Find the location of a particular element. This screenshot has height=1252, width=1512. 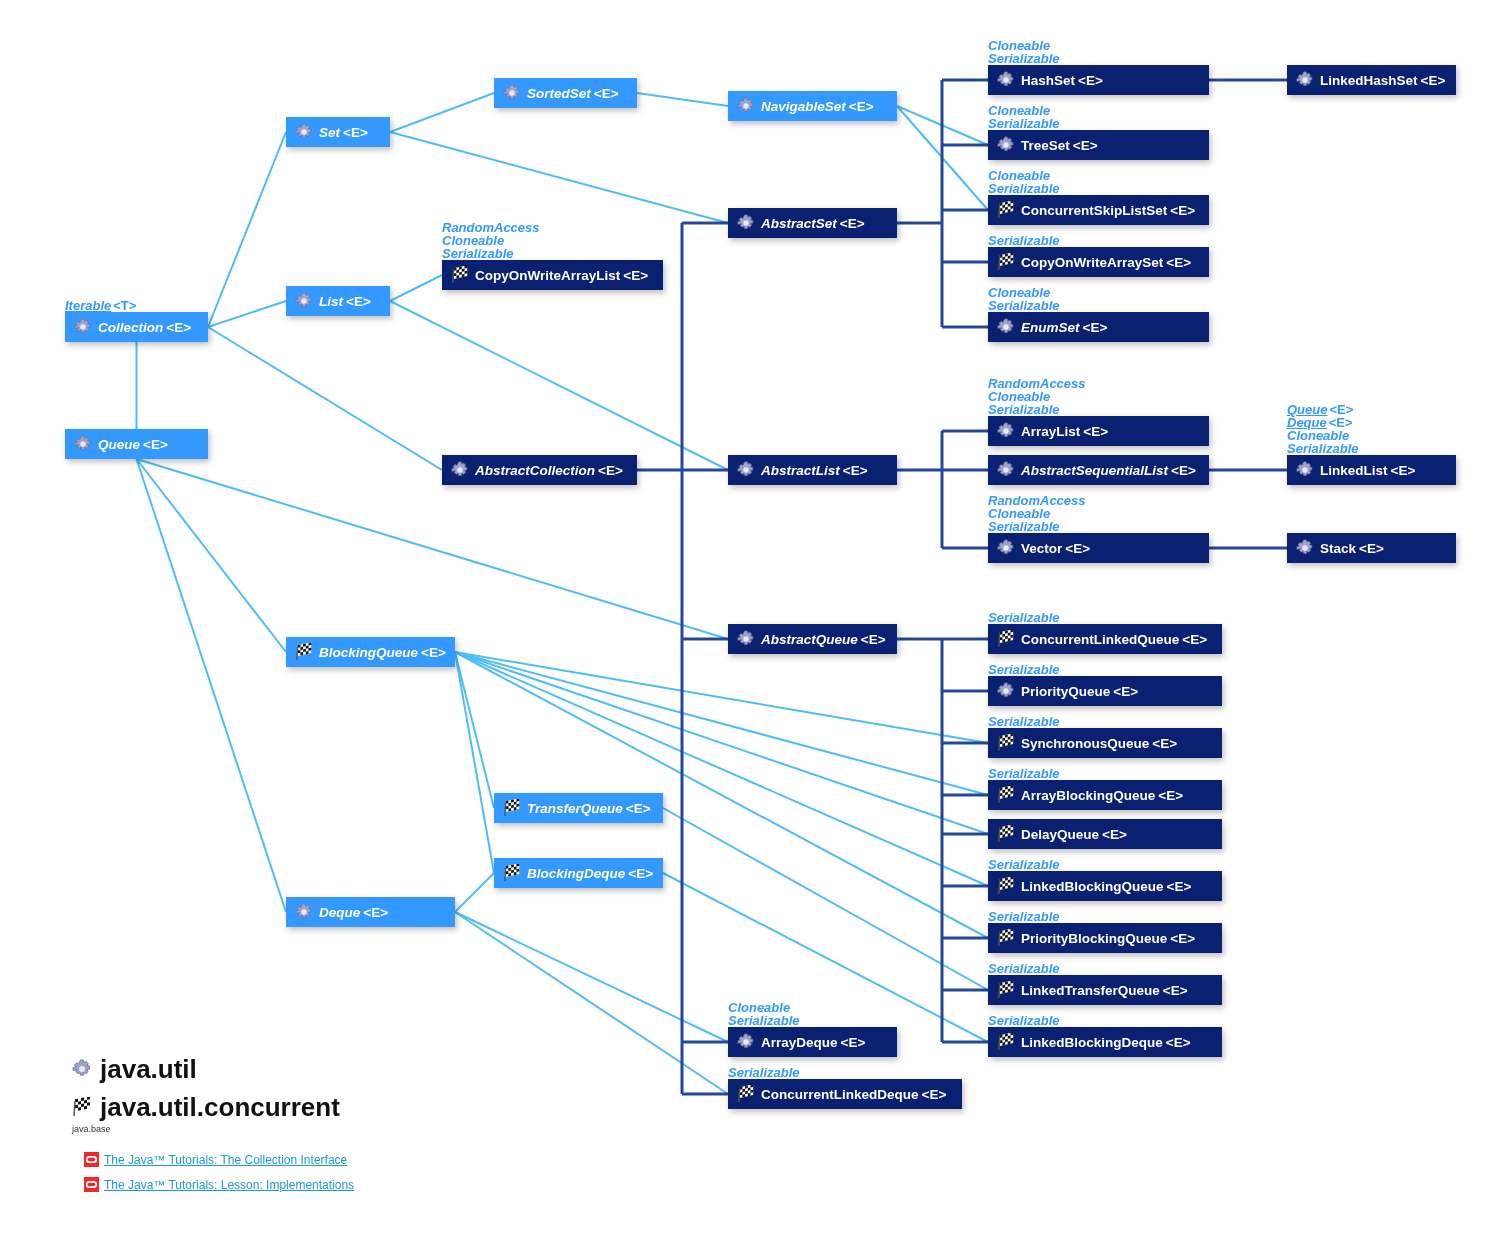

type-node: CopyOnWriteArraySet <E> is located at coordinates (1098, 262).